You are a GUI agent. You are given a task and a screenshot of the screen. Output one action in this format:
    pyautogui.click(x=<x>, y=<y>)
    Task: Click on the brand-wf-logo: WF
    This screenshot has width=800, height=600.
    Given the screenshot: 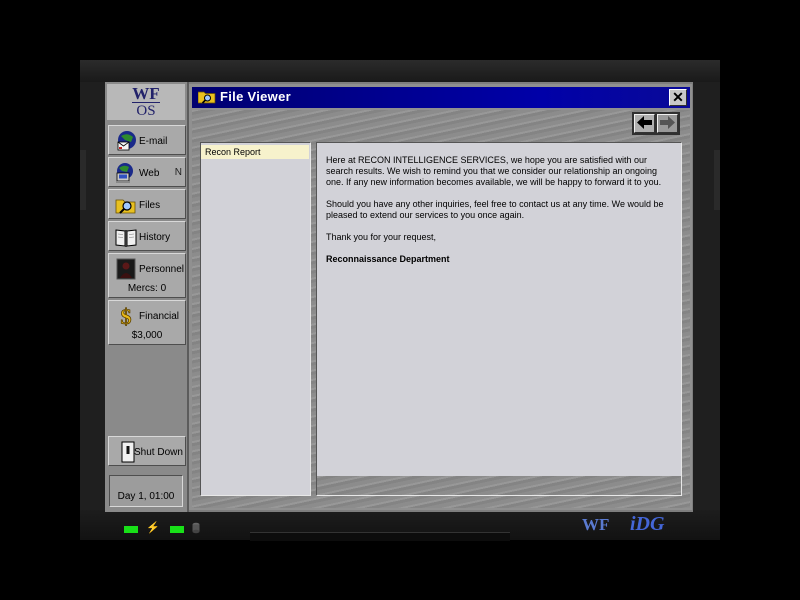 What is the action you would take?
    pyautogui.click(x=596, y=524)
    